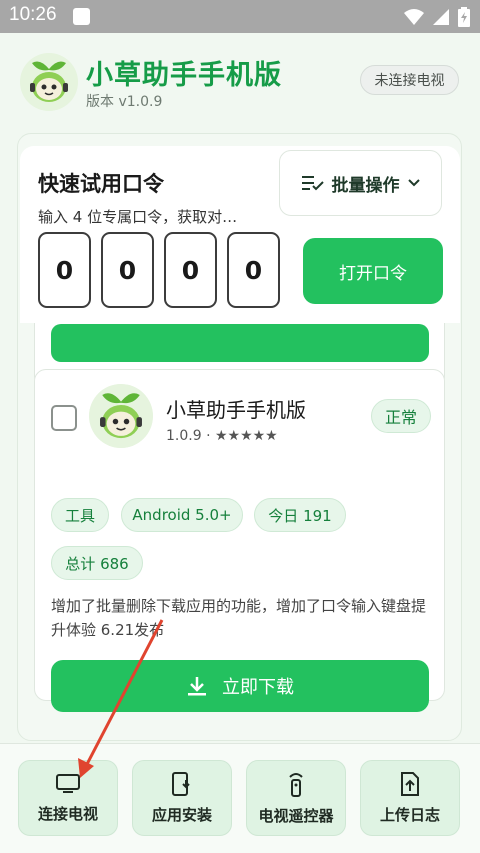 The height and width of the screenshot is (853, 480). I want to click on select-checkbox, so click(64, 418).